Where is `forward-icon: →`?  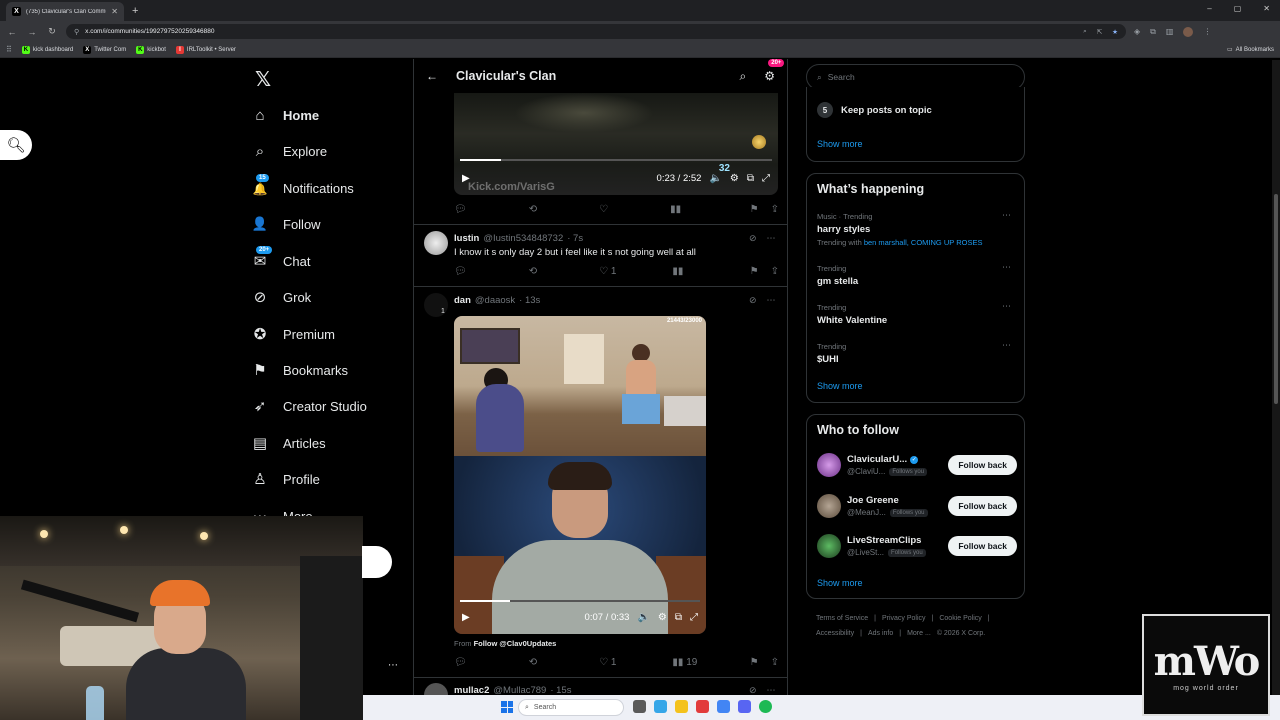
forward-icon: → is located at coordinates (32, 32).